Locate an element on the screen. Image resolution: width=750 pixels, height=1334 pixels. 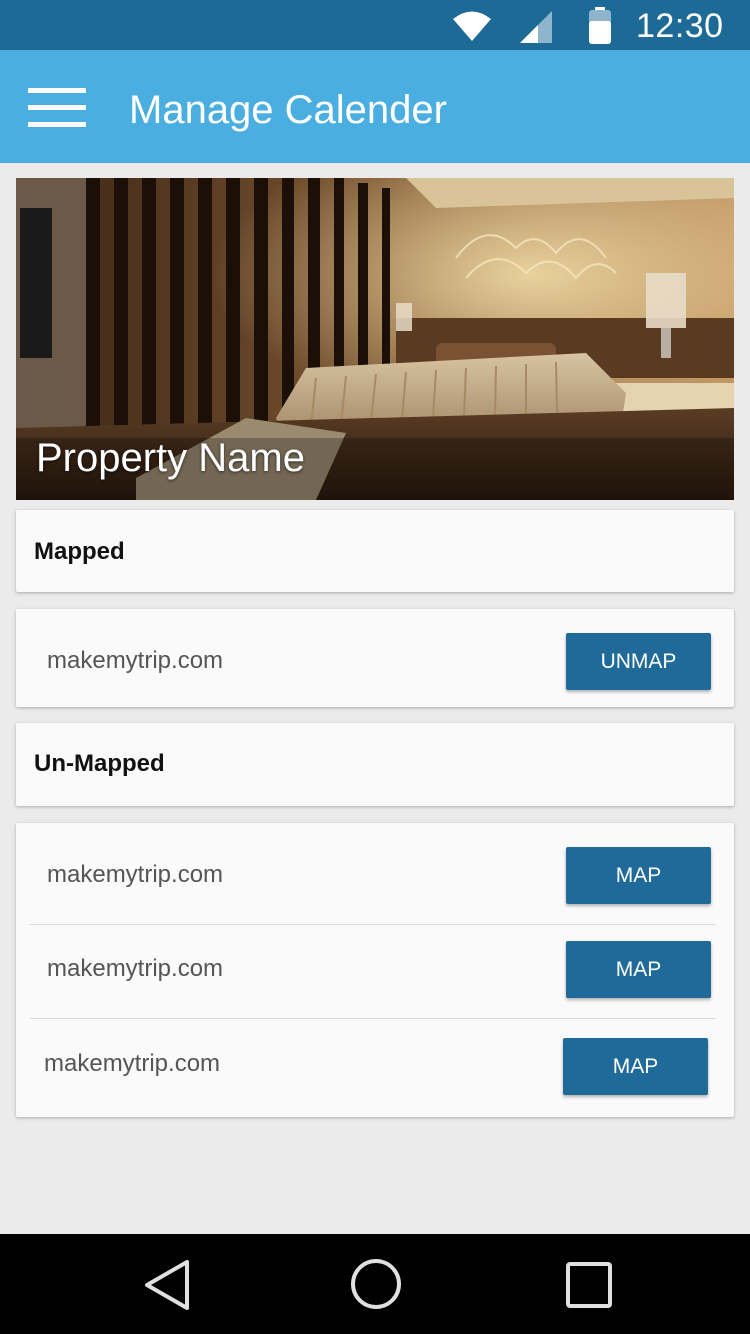
recents-square-icon is located at coordinates (589, 1287).